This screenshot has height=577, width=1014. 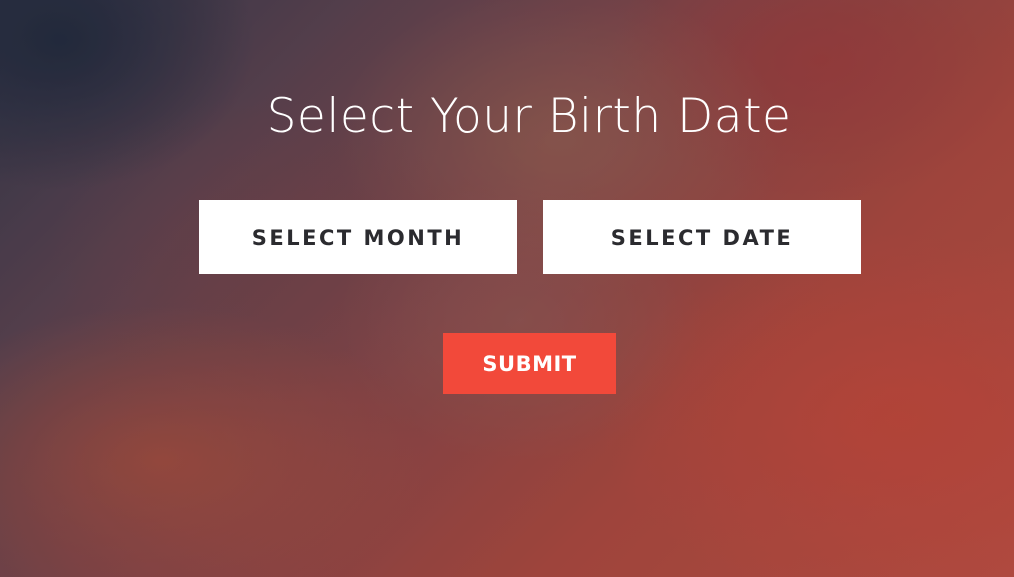 What do you see at coordinates (702, 237) in the screenshot?
I see `date-select: SELECT DATE` at bounding box center [702, 237].